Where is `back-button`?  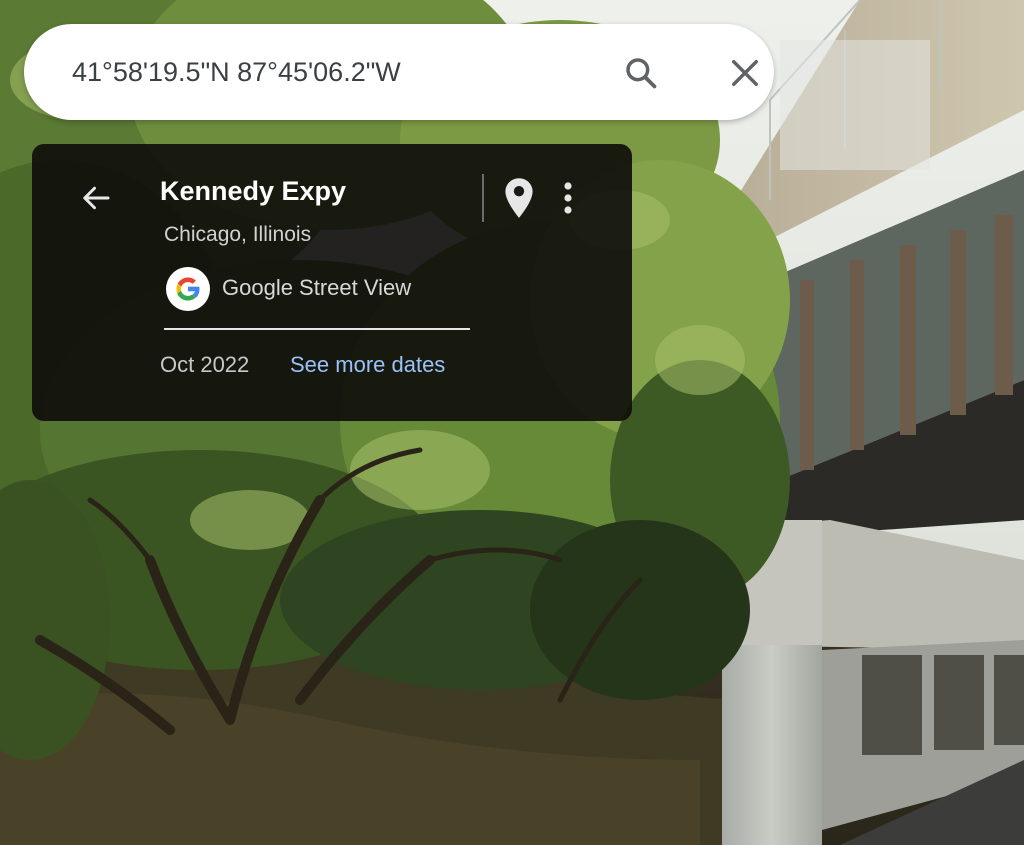
back-button is located at coordinates (96, 198).